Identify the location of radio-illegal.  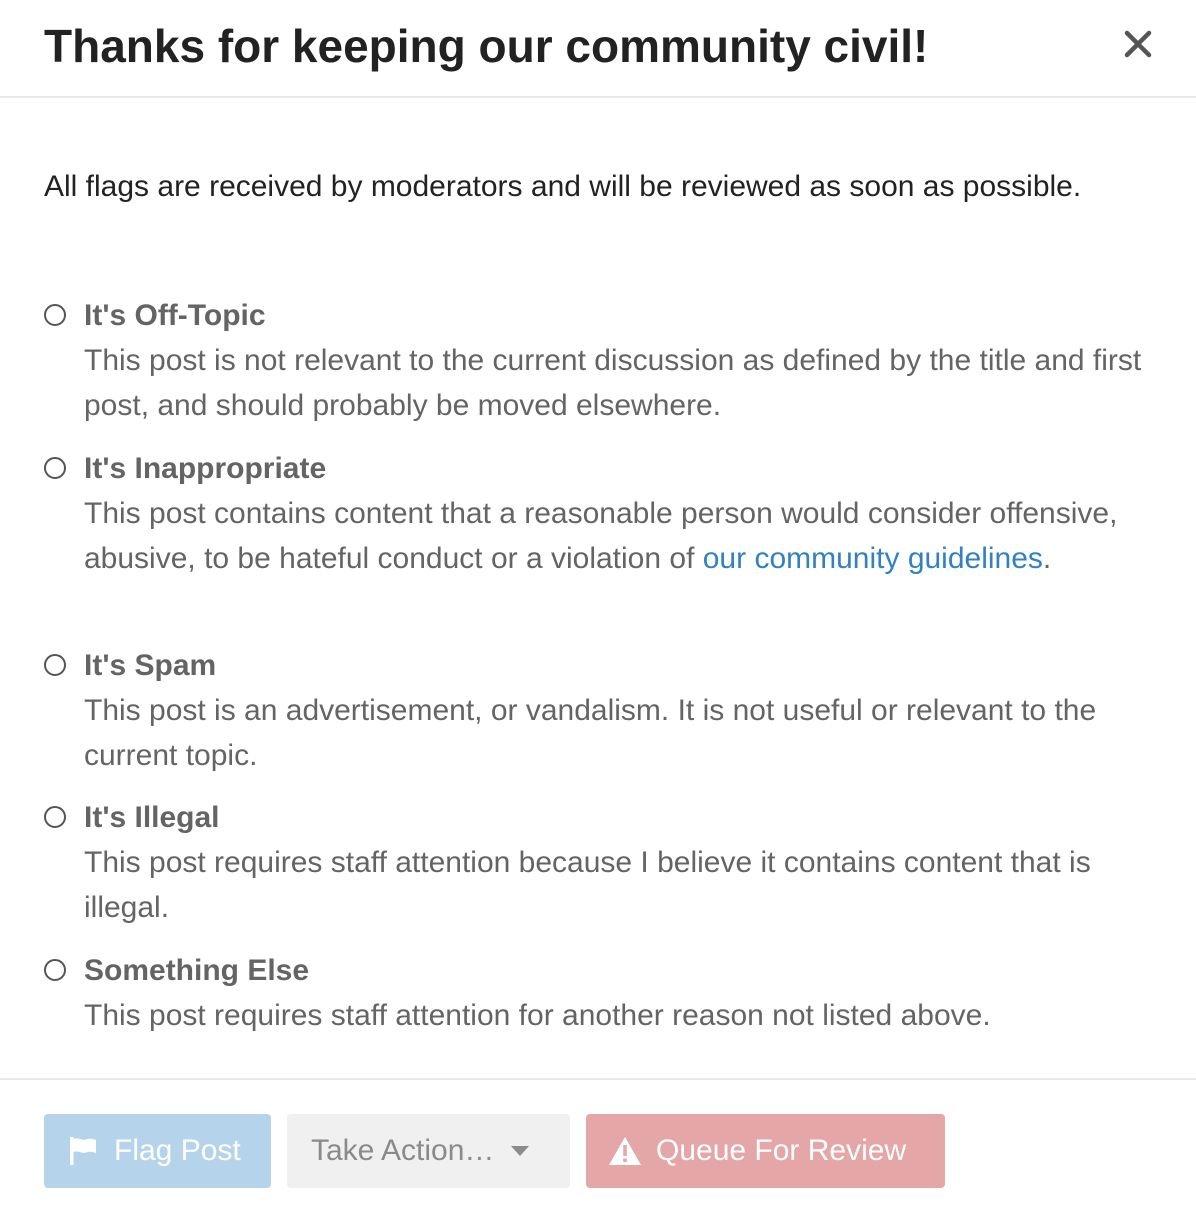
(55, 817).